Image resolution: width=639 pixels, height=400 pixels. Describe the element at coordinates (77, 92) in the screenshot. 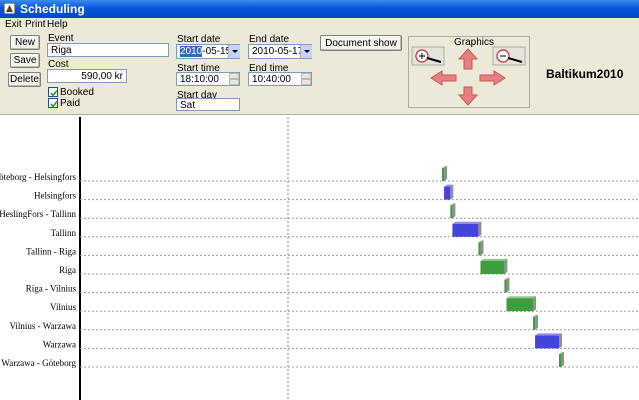

I see `booked-label: Booked` at that location.